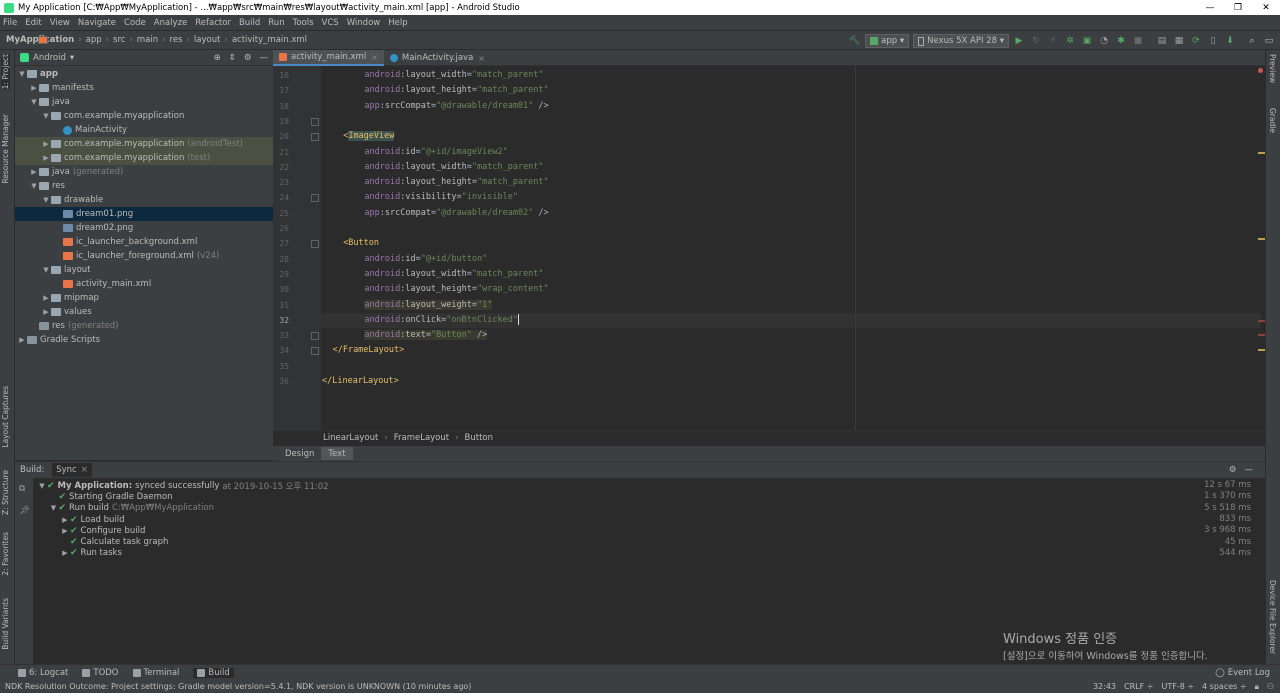 The width and height of the screenshot is (1280, 693). Describe the element at coordinates (421, 438) in the screenshot. I see `structure-crumb: FrameLayout` at that location.